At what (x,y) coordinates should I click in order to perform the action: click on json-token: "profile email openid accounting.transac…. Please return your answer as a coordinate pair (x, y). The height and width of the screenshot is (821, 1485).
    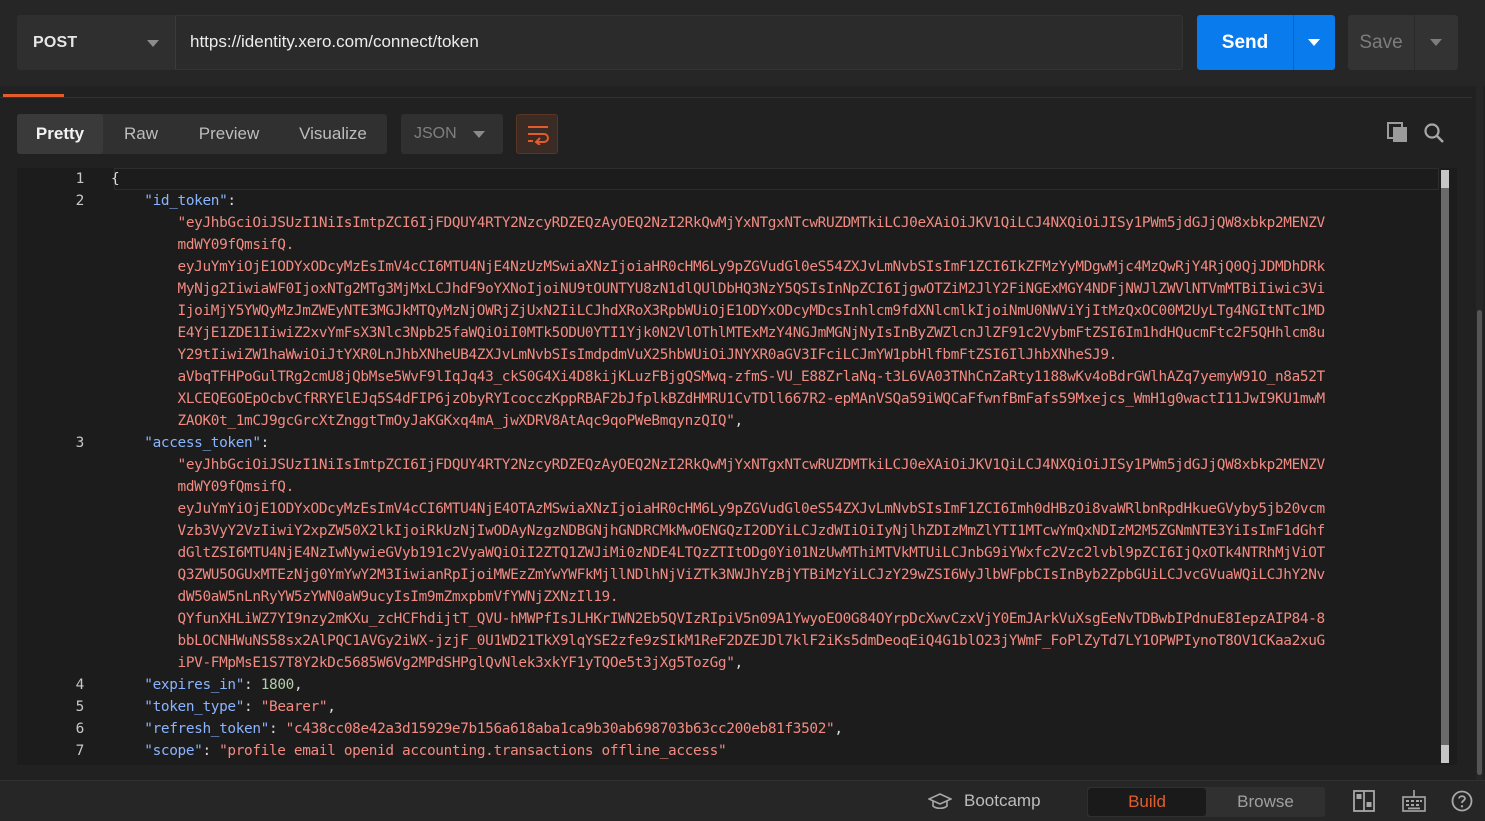
    Looking at the image, I should click on (473, 751).